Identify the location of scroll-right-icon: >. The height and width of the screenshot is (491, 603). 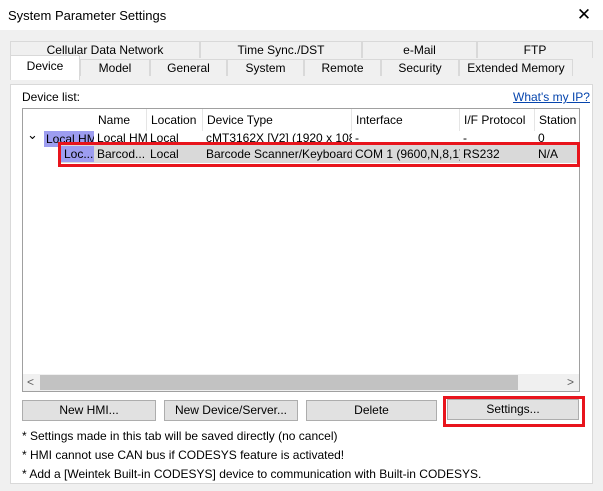
(570, 382).